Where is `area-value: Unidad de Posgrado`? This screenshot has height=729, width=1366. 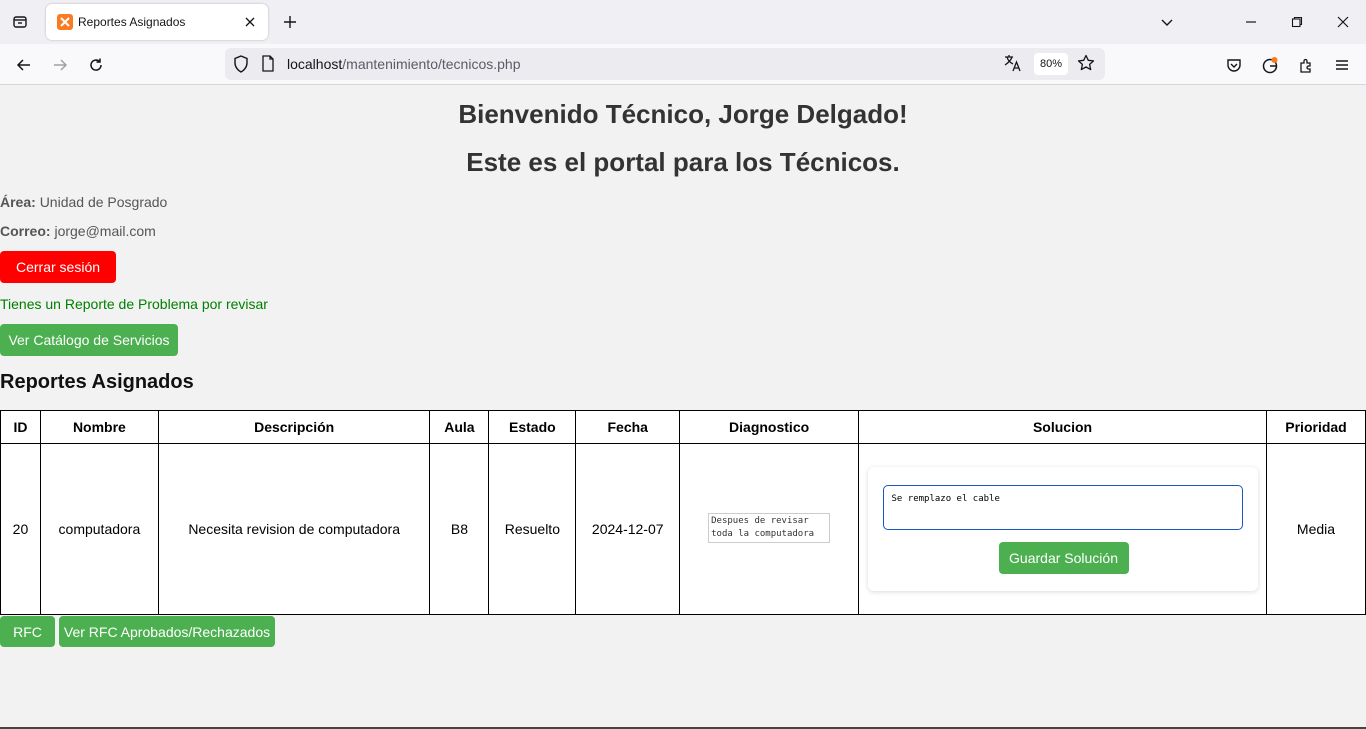 area-value: Unidad de Posgrado is located at coordinates (103, 202).